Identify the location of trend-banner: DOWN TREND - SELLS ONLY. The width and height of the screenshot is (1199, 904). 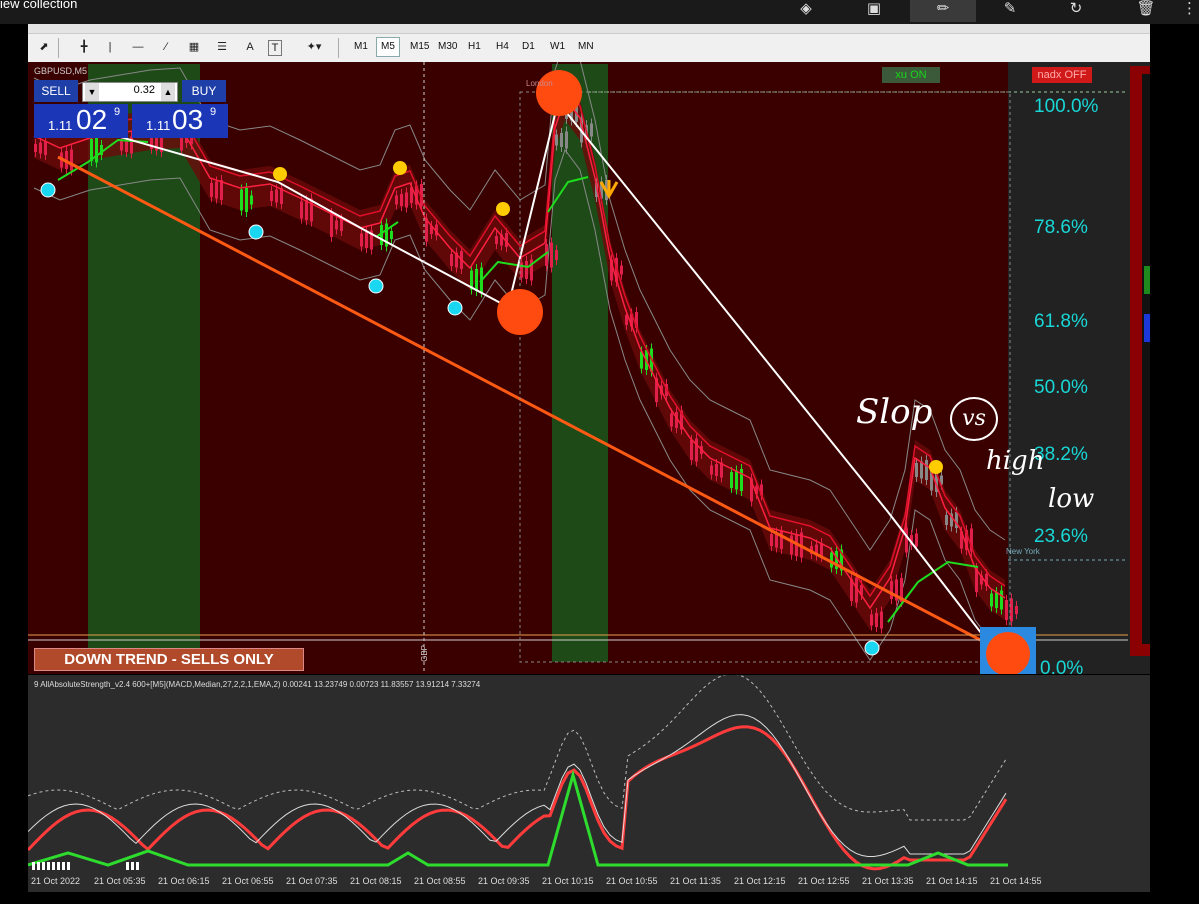
(169, 659).